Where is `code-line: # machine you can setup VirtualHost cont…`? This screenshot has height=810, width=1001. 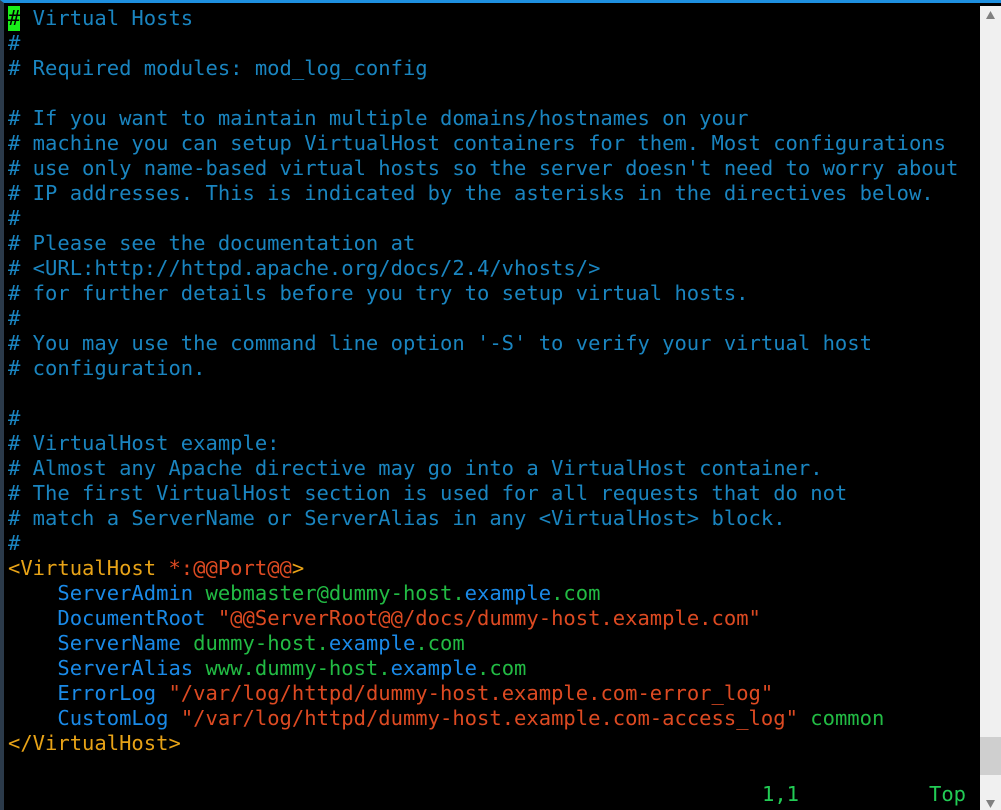 code-line: # machine you can setup VirtualHost cont… is located at coordinates (493, 143).